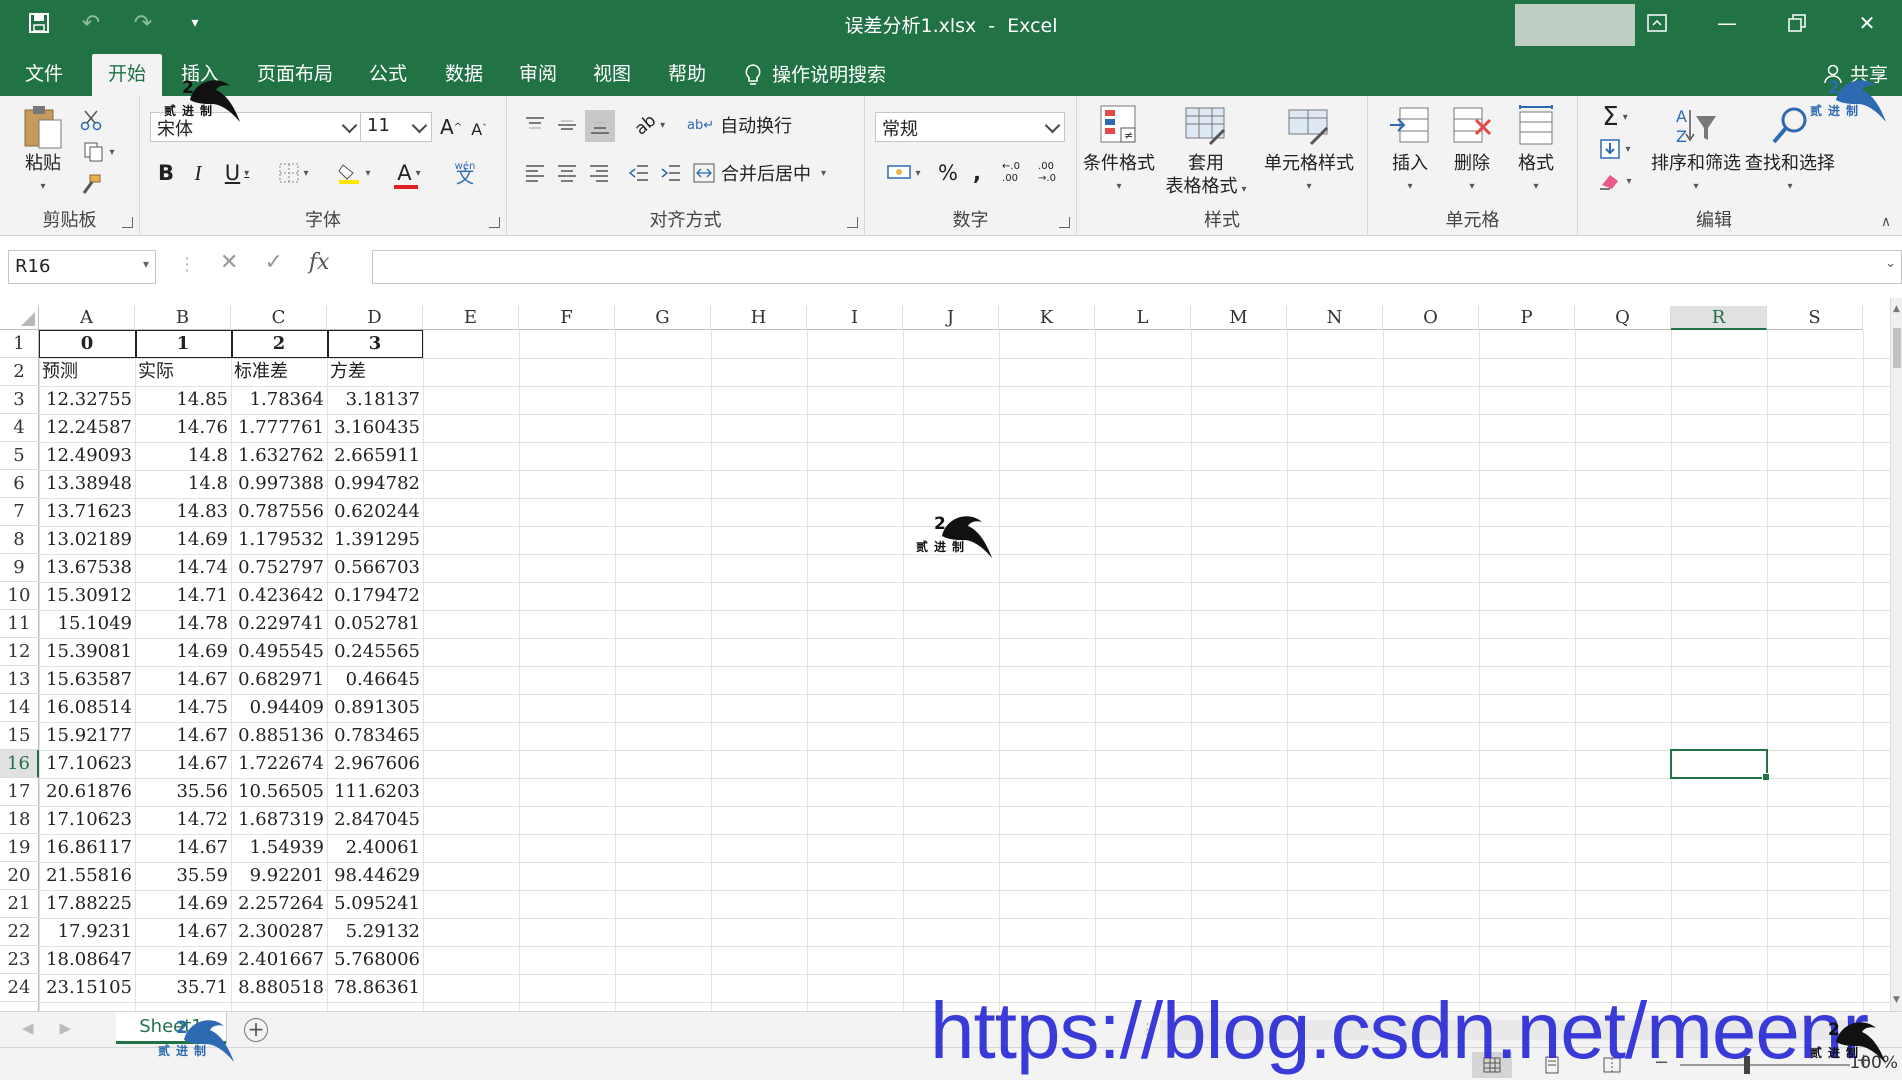 Image resolution: width=1902 pixels, height=1080 pixels. Describe the element at coordinates (279, 318) in the screenshot. I see `column-header: C` at that location.